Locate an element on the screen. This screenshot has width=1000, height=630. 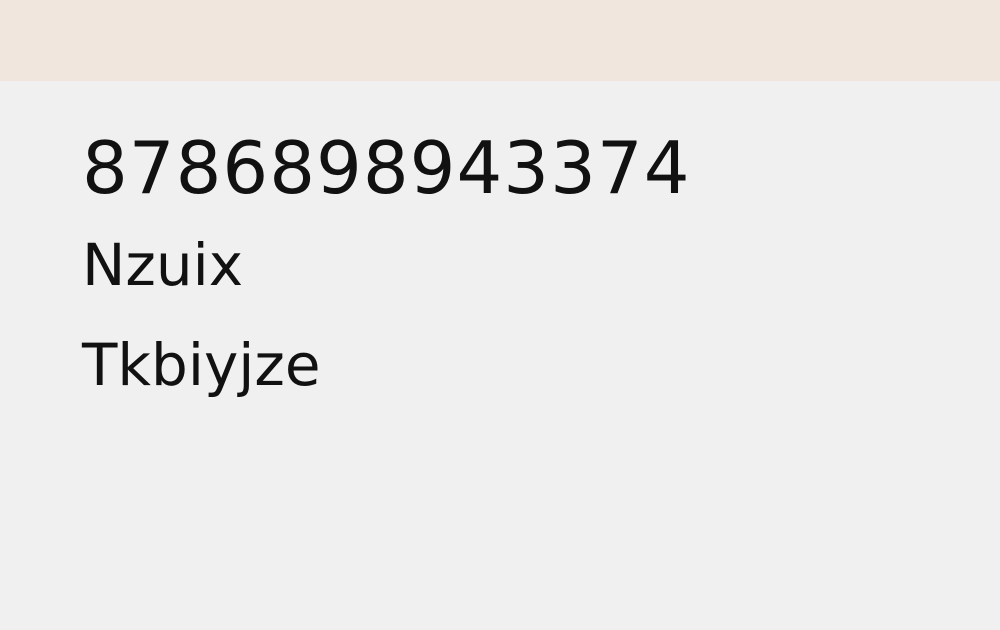
name-text-1: Nzuix is located at coordinates (163, 265).